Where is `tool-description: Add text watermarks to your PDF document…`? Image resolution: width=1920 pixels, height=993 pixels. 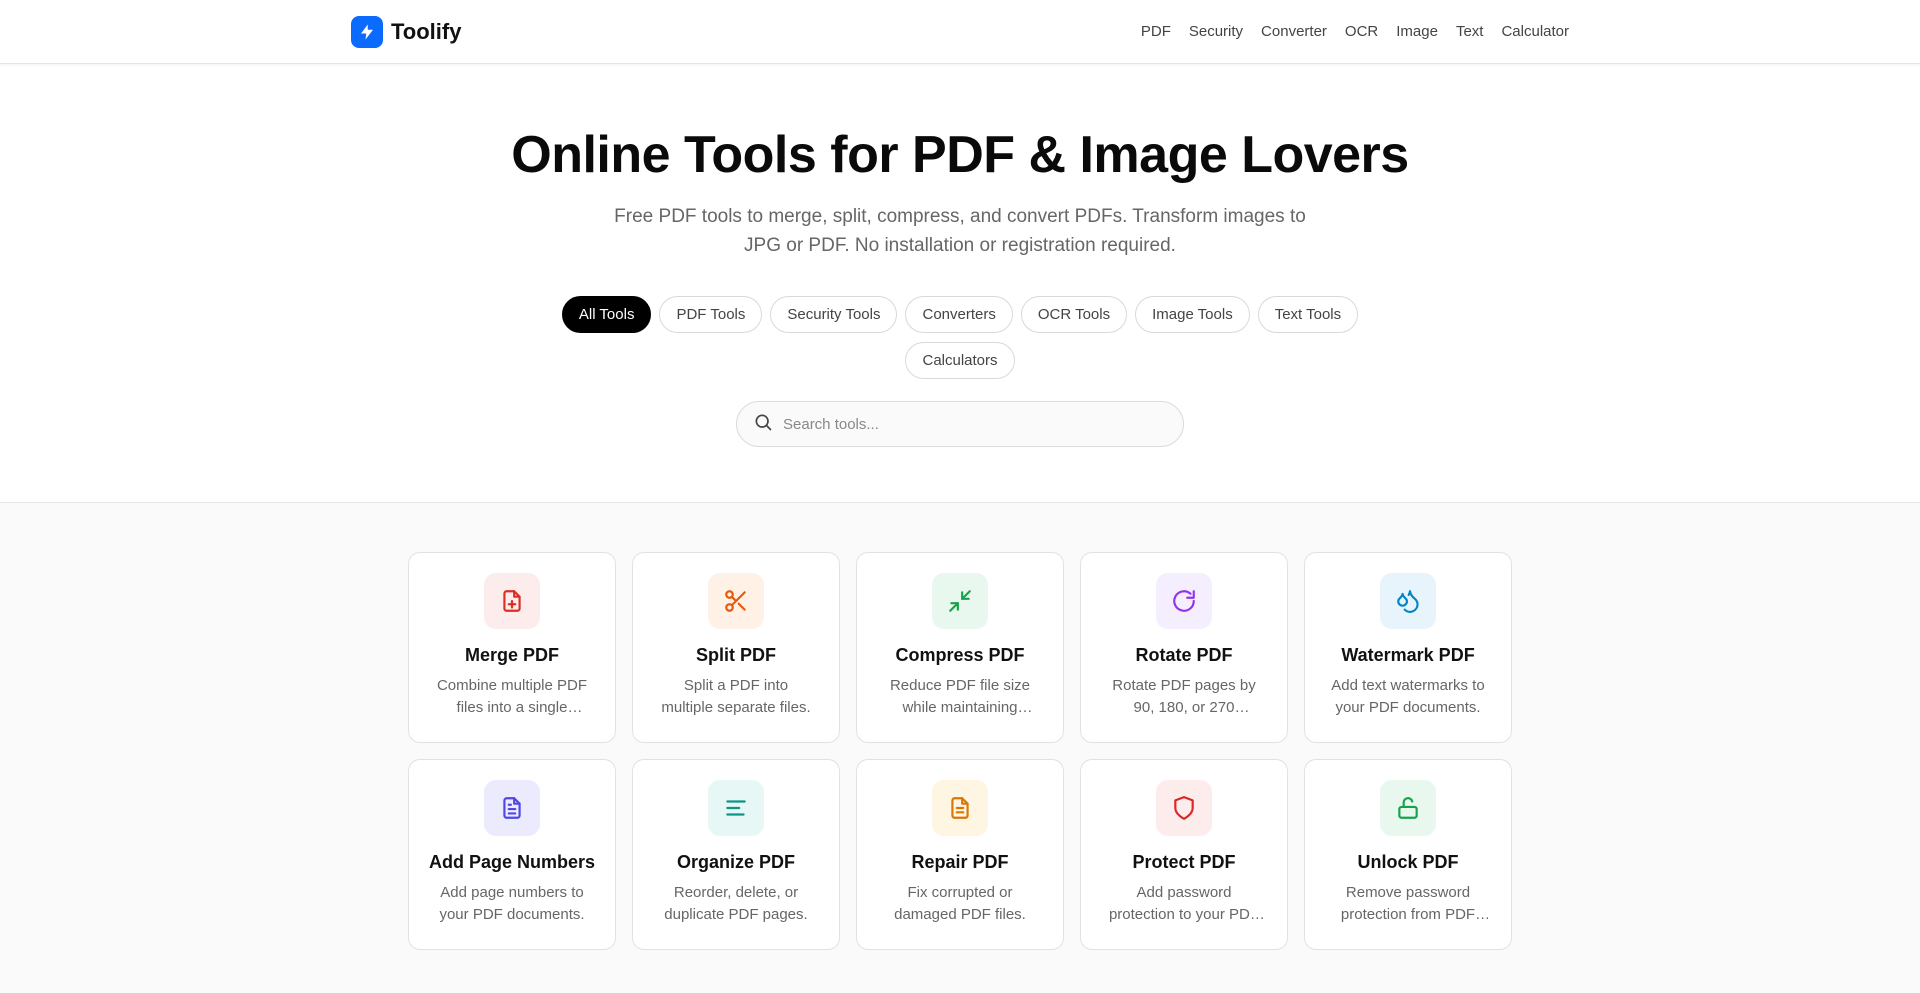
tool-description: Add text watermarks to your PDF document… is located at coordinates (1408, 696).